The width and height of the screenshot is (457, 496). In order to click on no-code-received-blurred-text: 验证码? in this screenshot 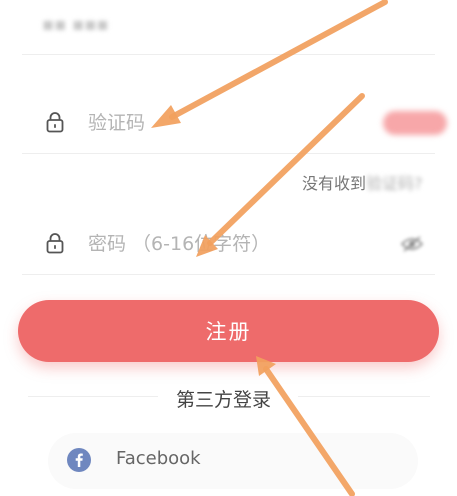, I will do `click(394, 183)`.